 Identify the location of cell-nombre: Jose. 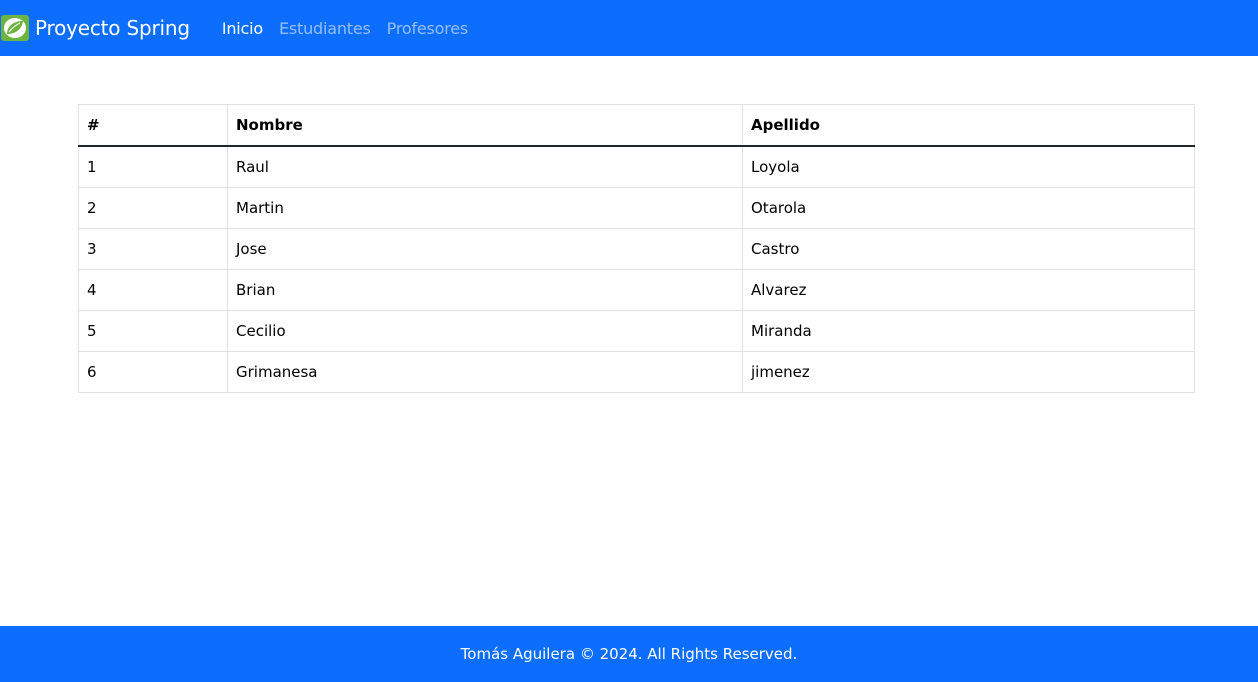
(485, 249).